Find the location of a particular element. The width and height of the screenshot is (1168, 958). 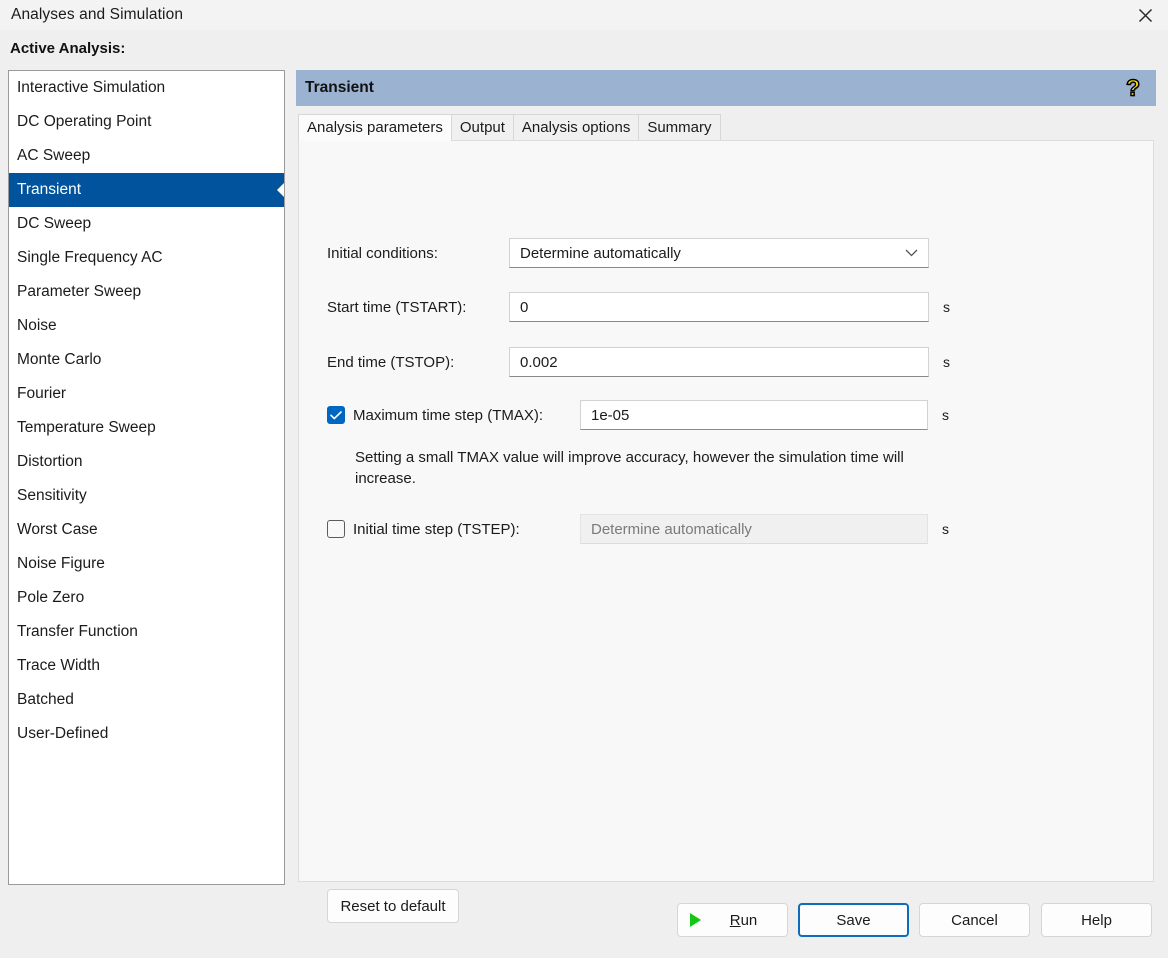

reset-to-default-button: Reset to default is located at coordinates (393, 906).